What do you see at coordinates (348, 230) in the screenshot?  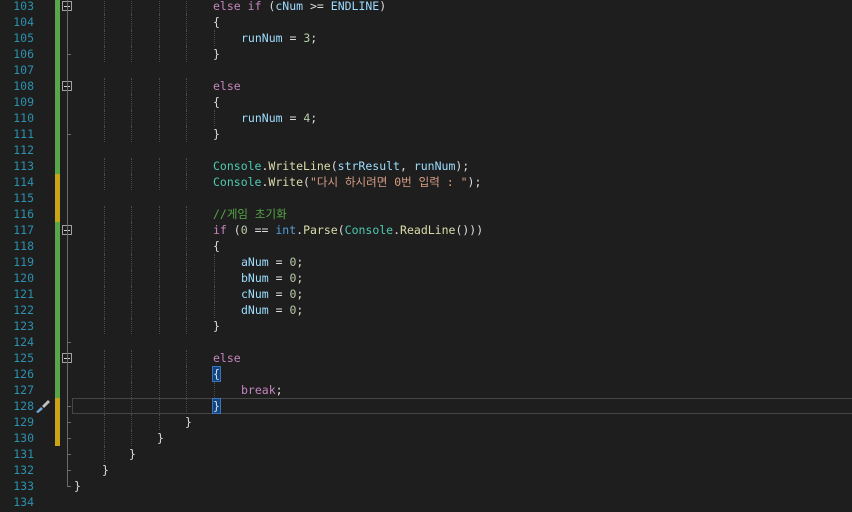 I see `code-text: if (0 == int.Parse(Console.ReadLine()))` at bounding box center [348, 230].